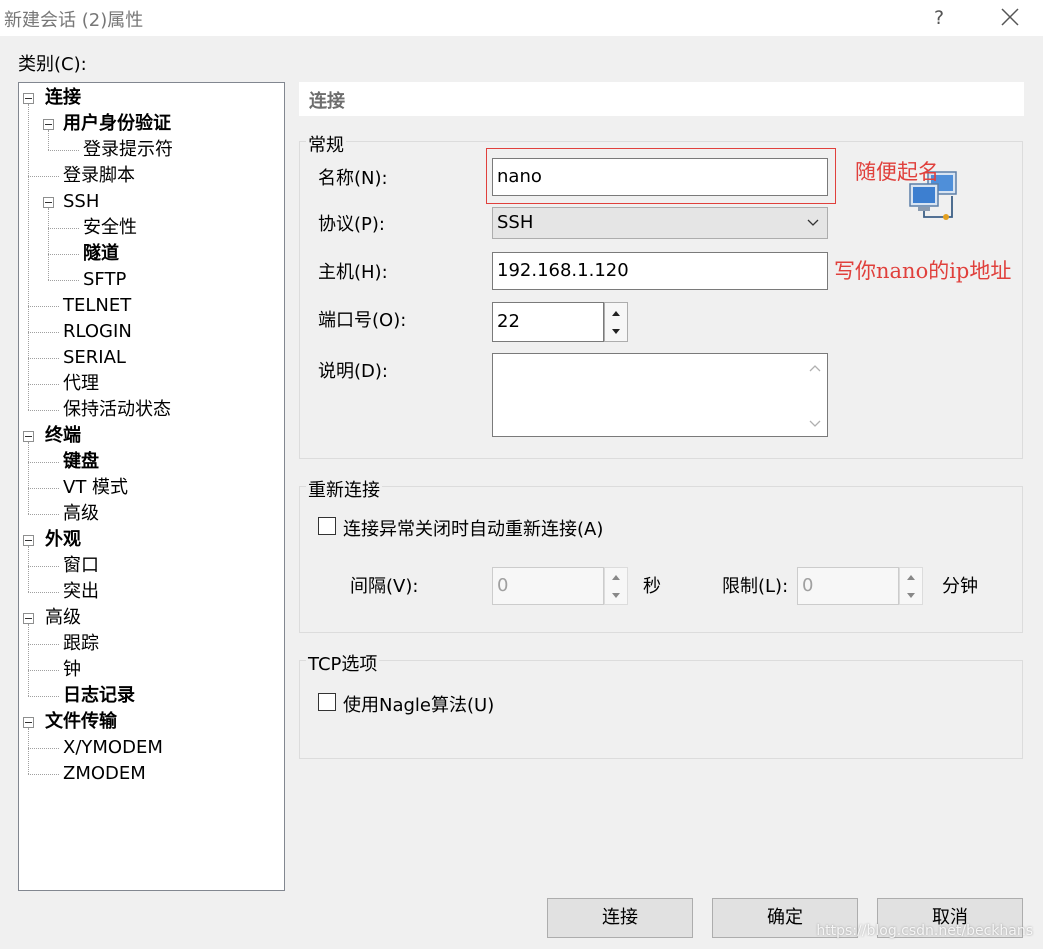  What do you see at coordinates (521, 18) in the screenshot?
I see `title-bar` at bounding box center [521, 18].